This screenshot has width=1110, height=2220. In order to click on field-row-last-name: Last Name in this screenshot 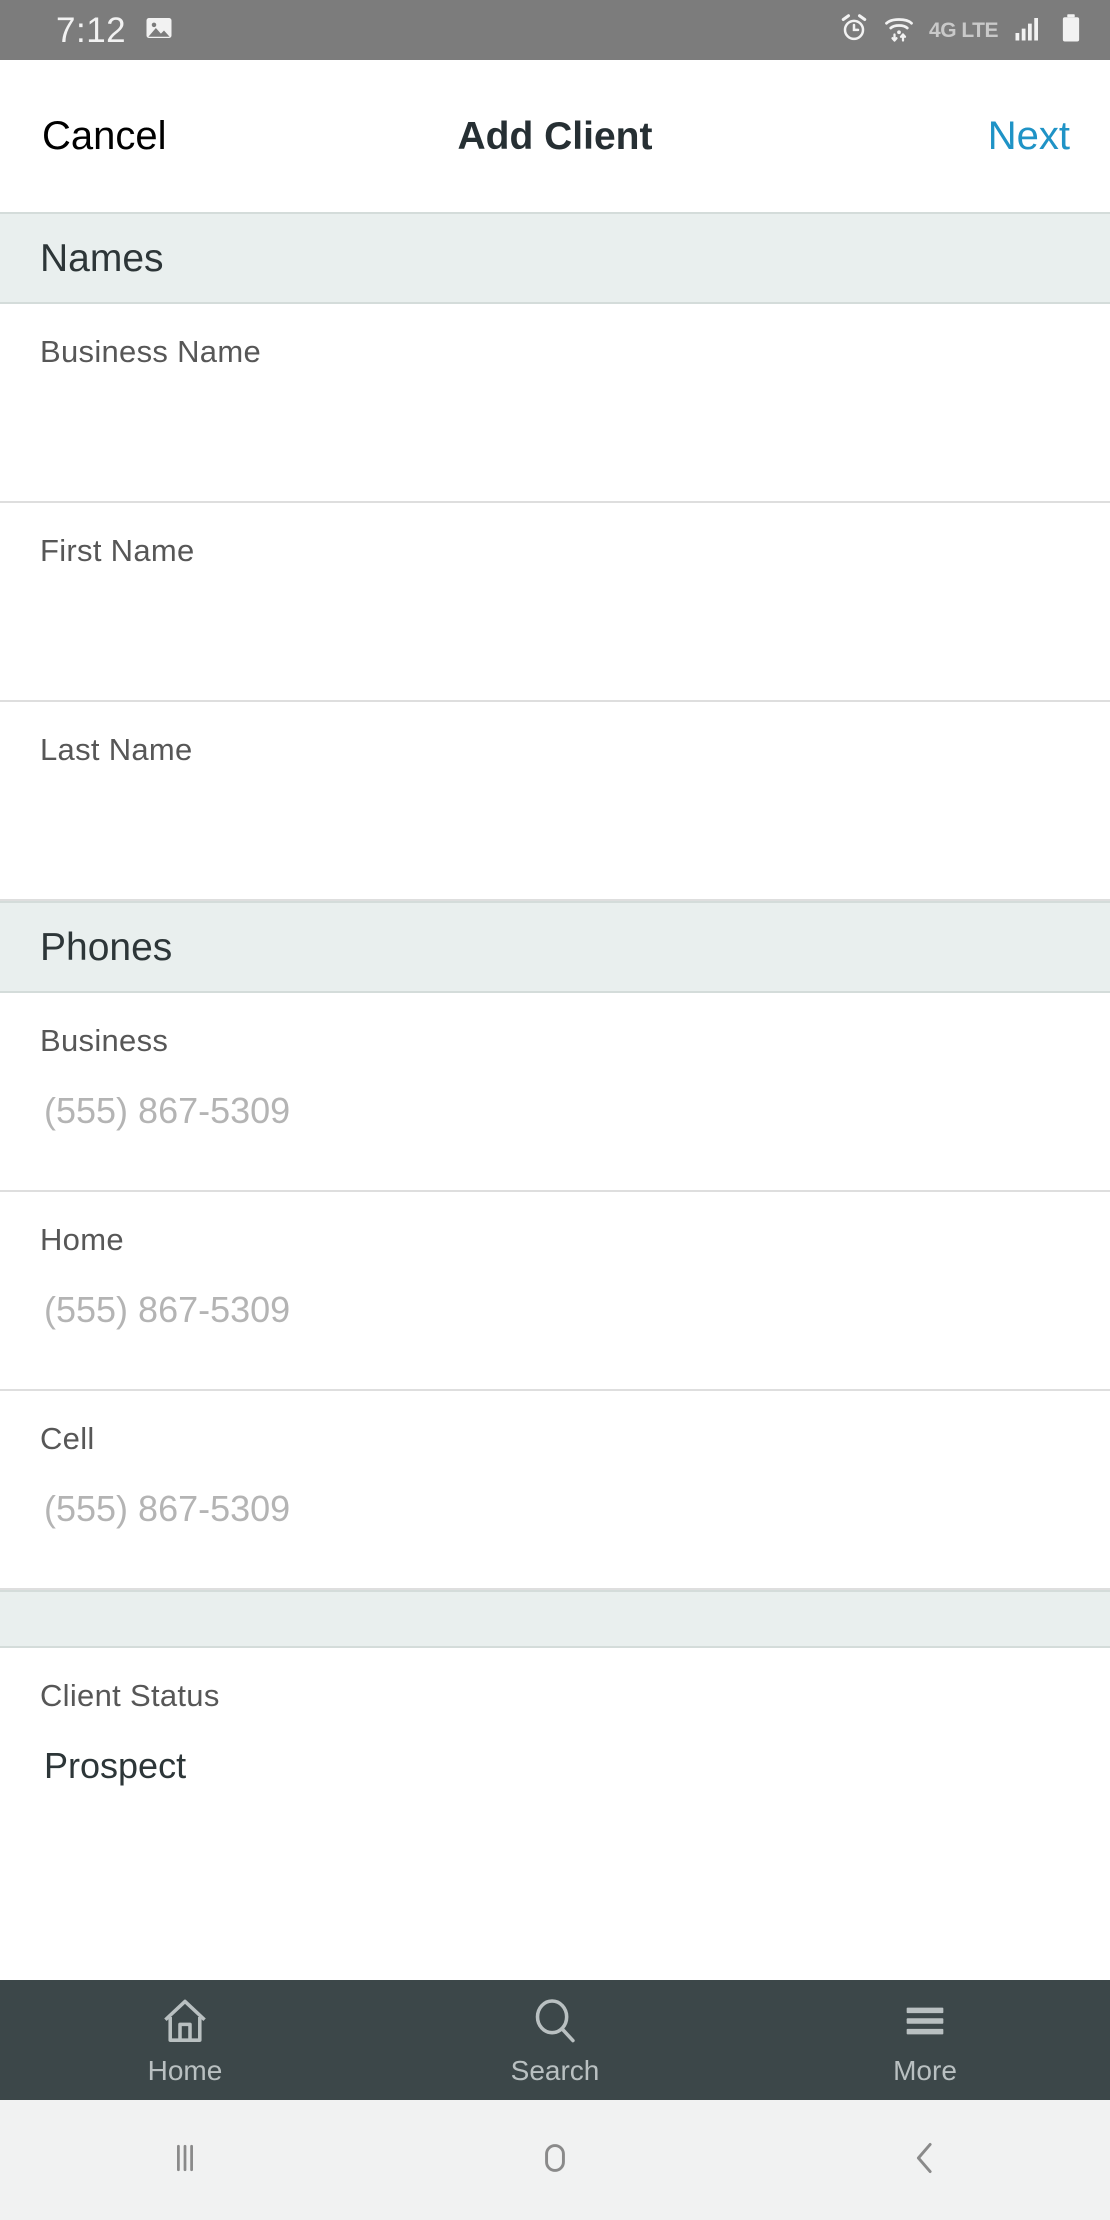, I will do `click(555, 801)`.